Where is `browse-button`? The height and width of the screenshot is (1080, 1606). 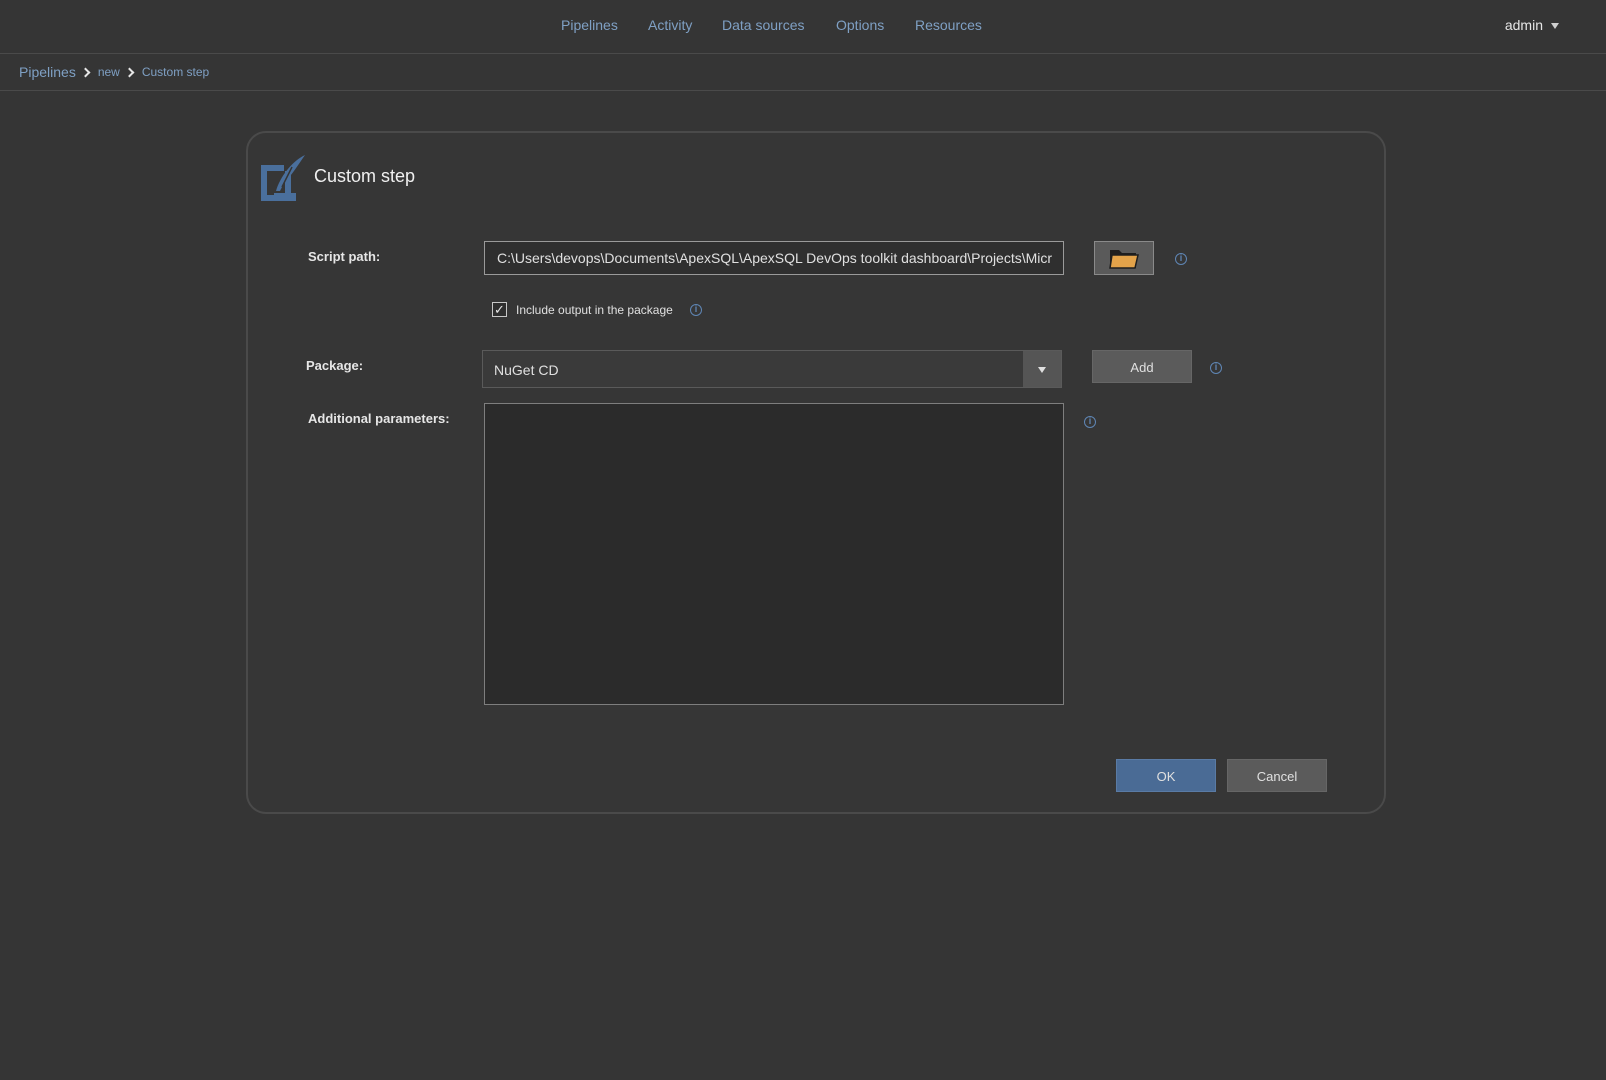 browse-button is located at coordinates (1124, 258).